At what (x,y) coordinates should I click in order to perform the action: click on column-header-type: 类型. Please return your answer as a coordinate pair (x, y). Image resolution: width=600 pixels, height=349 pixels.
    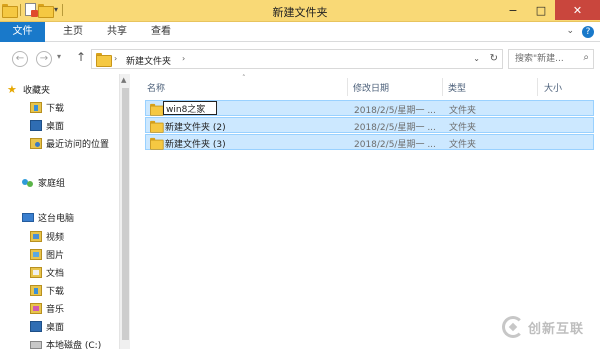
    Looking at the image, I should click on (457, 87).